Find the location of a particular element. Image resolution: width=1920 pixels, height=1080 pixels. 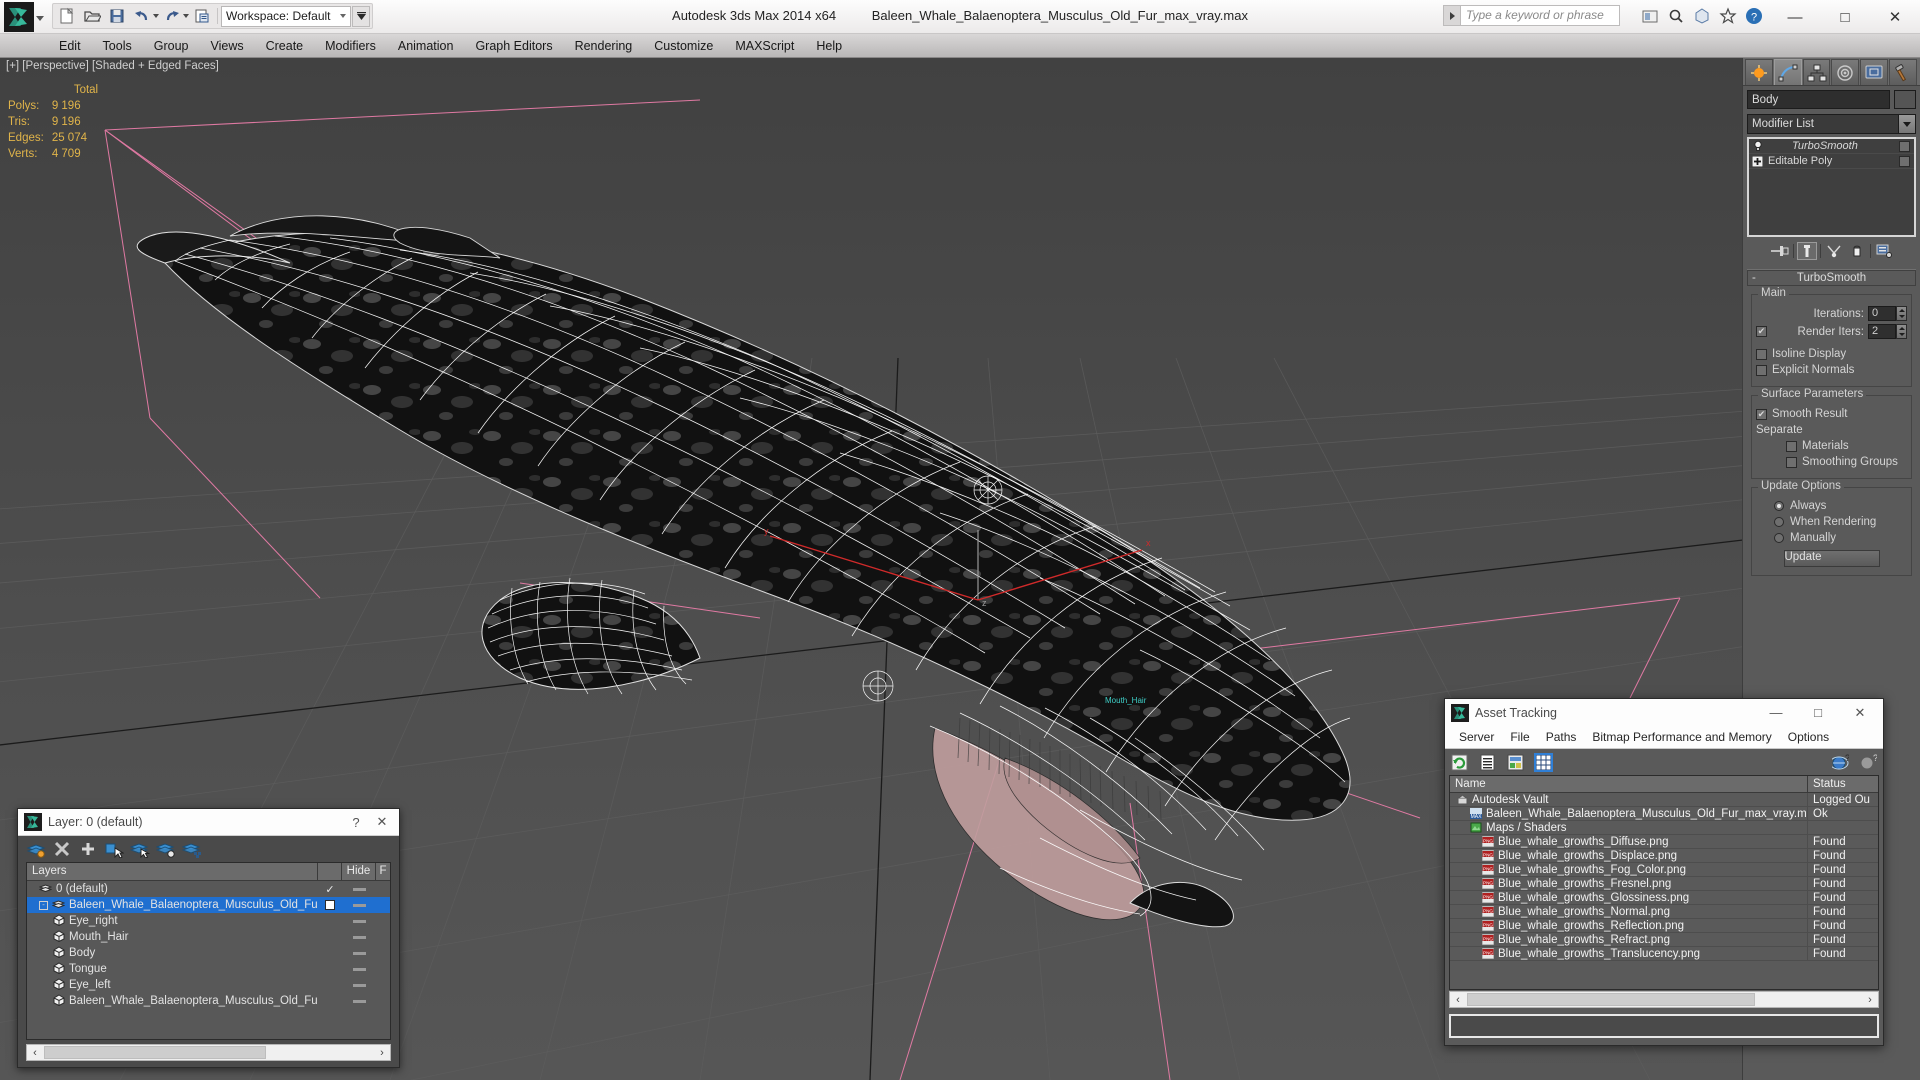

lightbulb-icon is located at coordinates (1757, 146).